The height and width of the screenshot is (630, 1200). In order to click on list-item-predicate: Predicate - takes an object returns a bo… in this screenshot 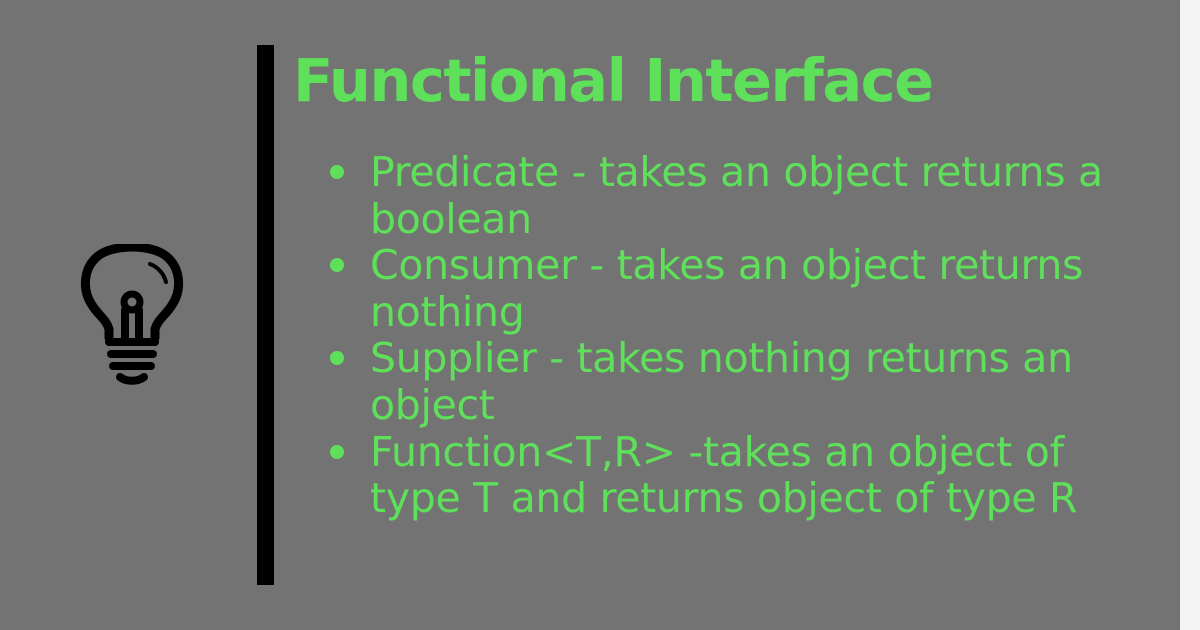, I will do `click(740, 195)`.